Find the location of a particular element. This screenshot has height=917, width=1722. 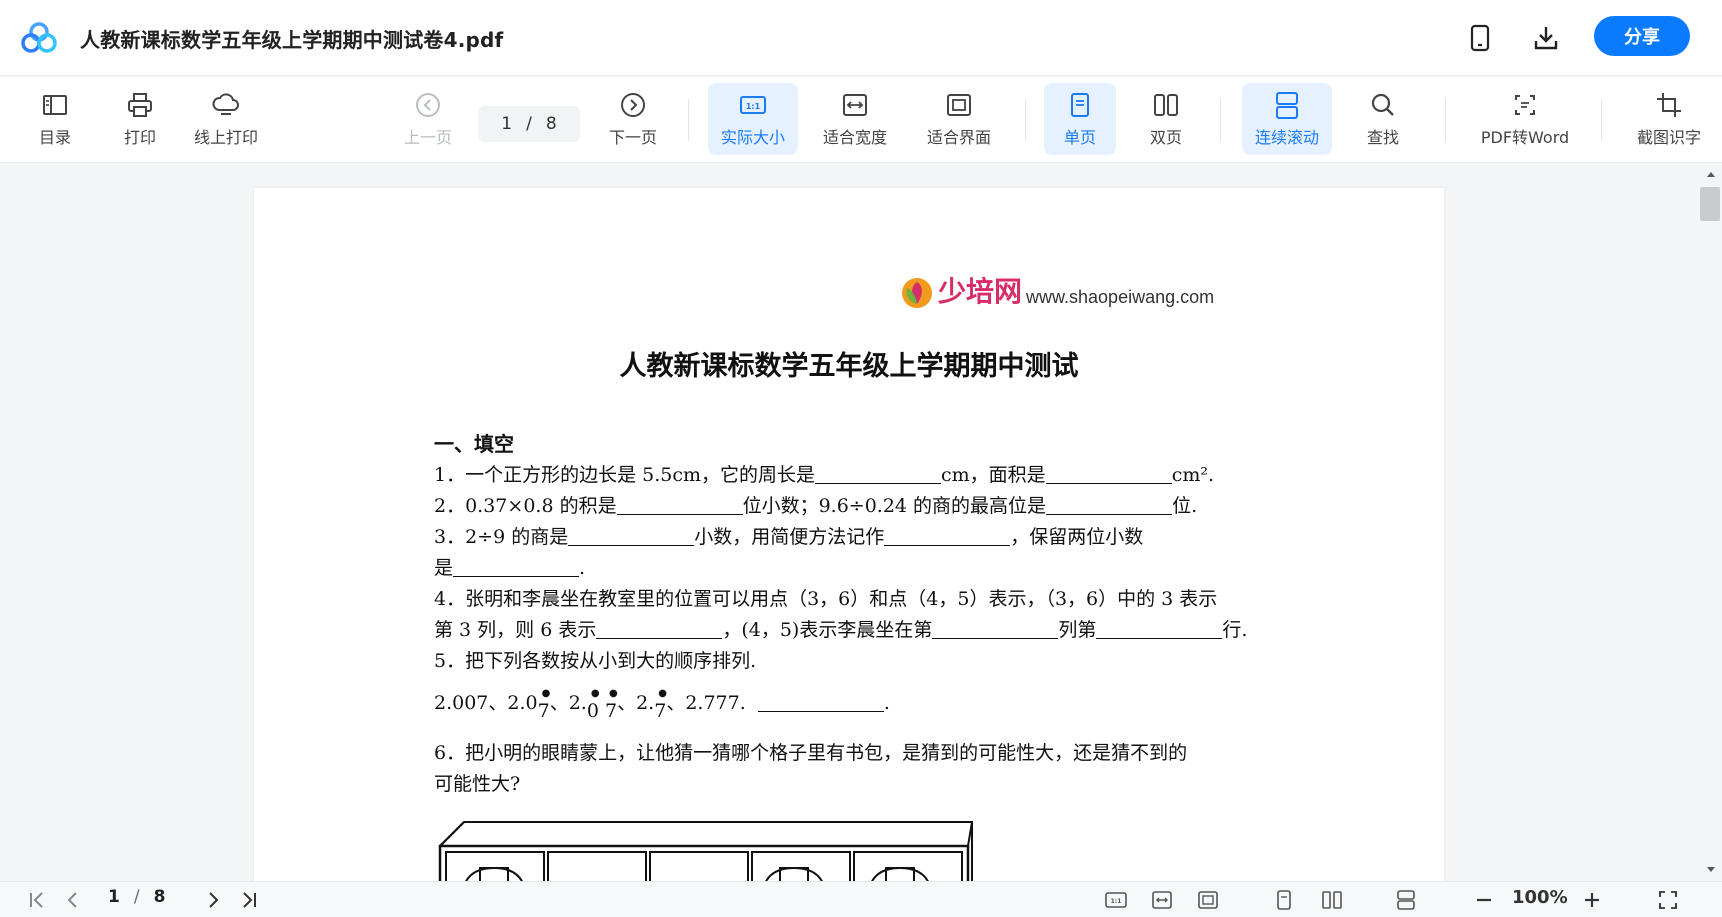

crop-icon is located at coordinates (1669, 105).